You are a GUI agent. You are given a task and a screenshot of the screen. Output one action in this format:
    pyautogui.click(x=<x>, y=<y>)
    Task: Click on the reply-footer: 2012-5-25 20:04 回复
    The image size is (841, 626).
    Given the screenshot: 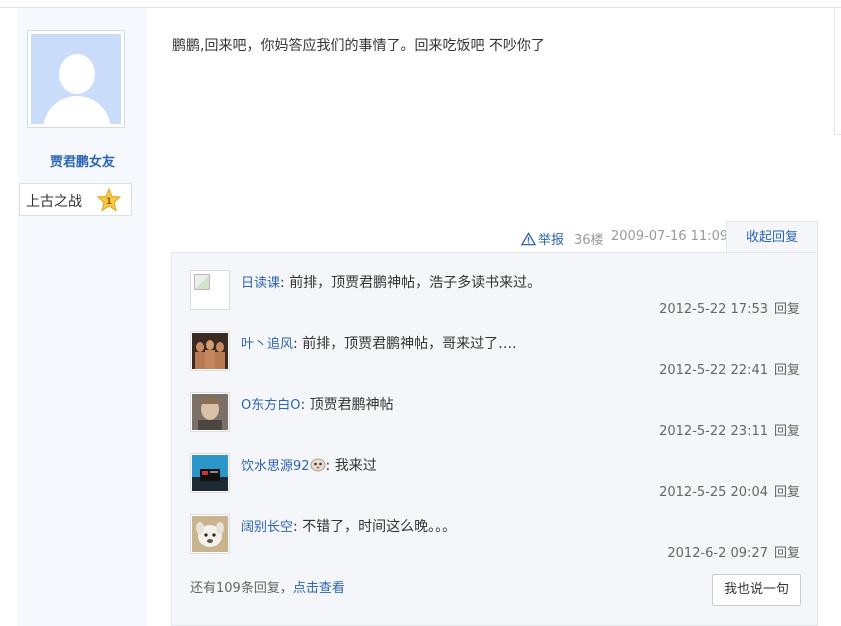 What is the action you would take?
    pyautogui.click(x=729, y=490)
    